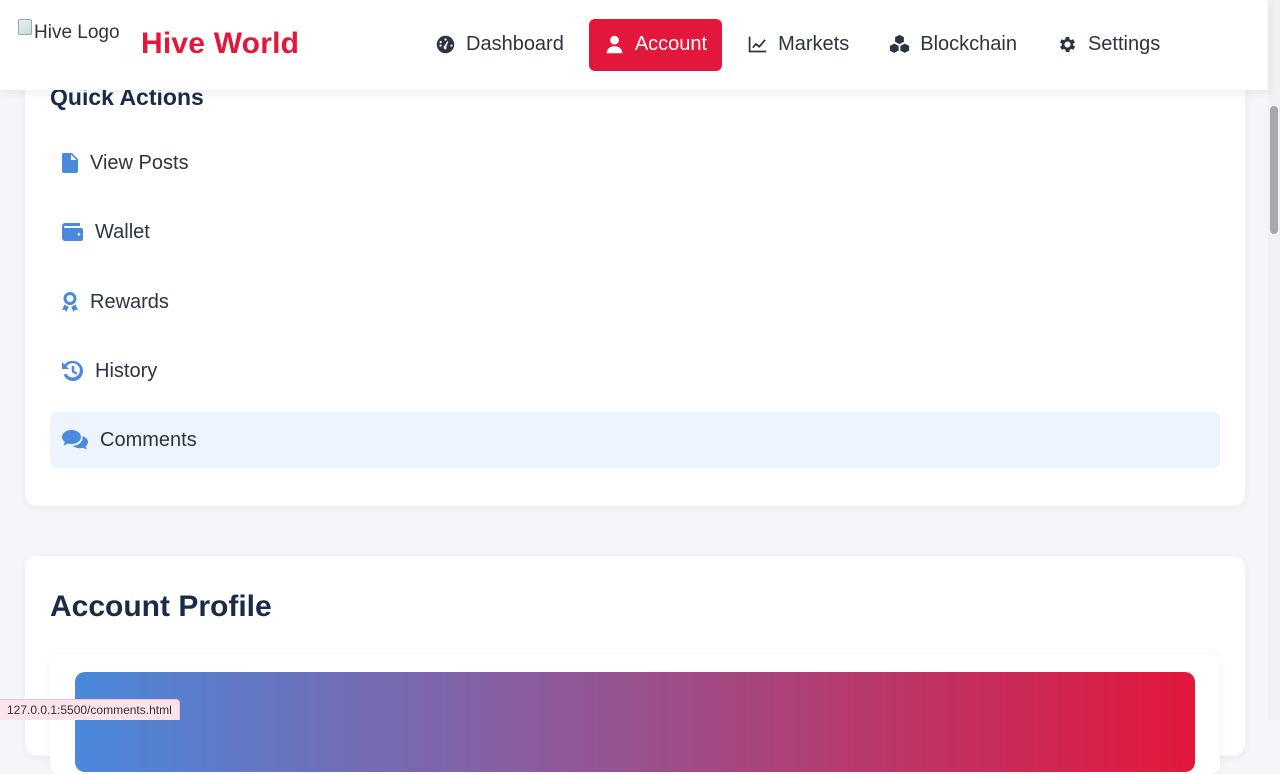  Describe the element at coordinates (757, 44) in the screenshot. I see `chart-line-icon` at that location.